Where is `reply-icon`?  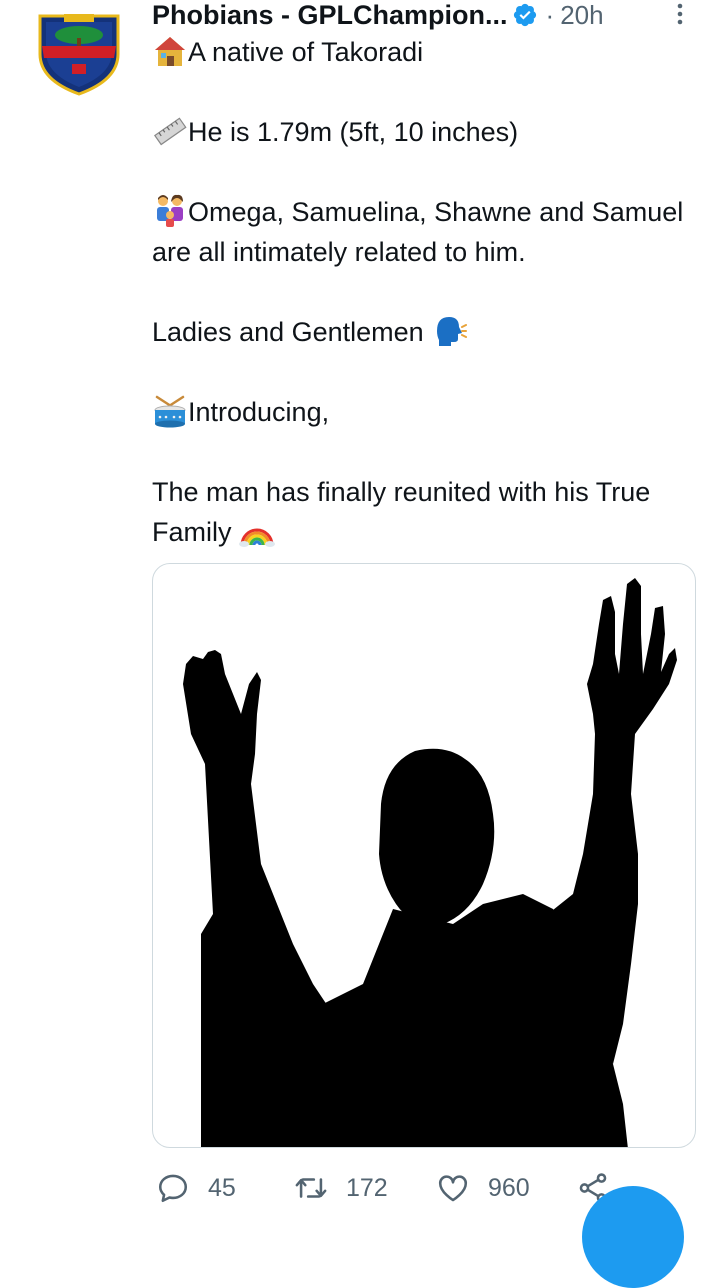 reply-icon is located at coordinates (173, 1188).